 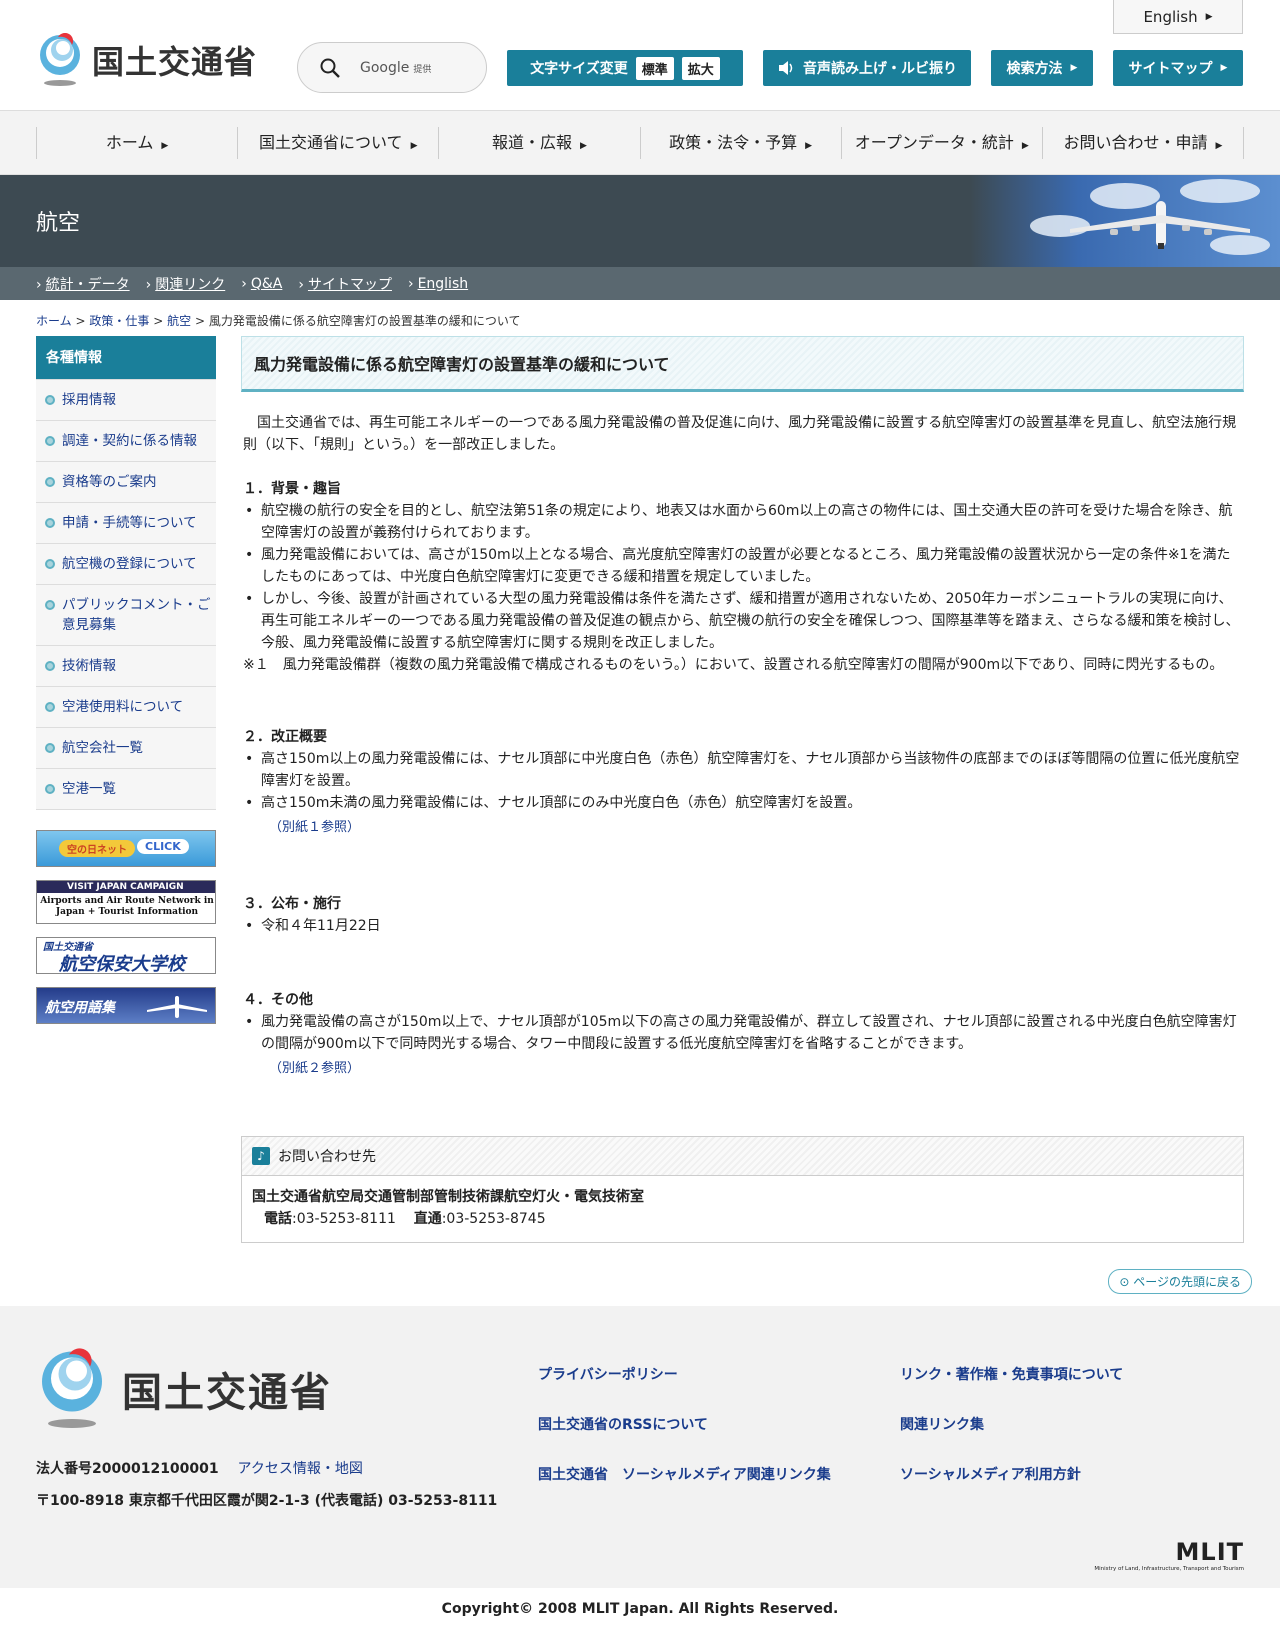 I want to click on banner-aviation-school: 国土交通省 航空保安大学校, so click(x=126, y=955).